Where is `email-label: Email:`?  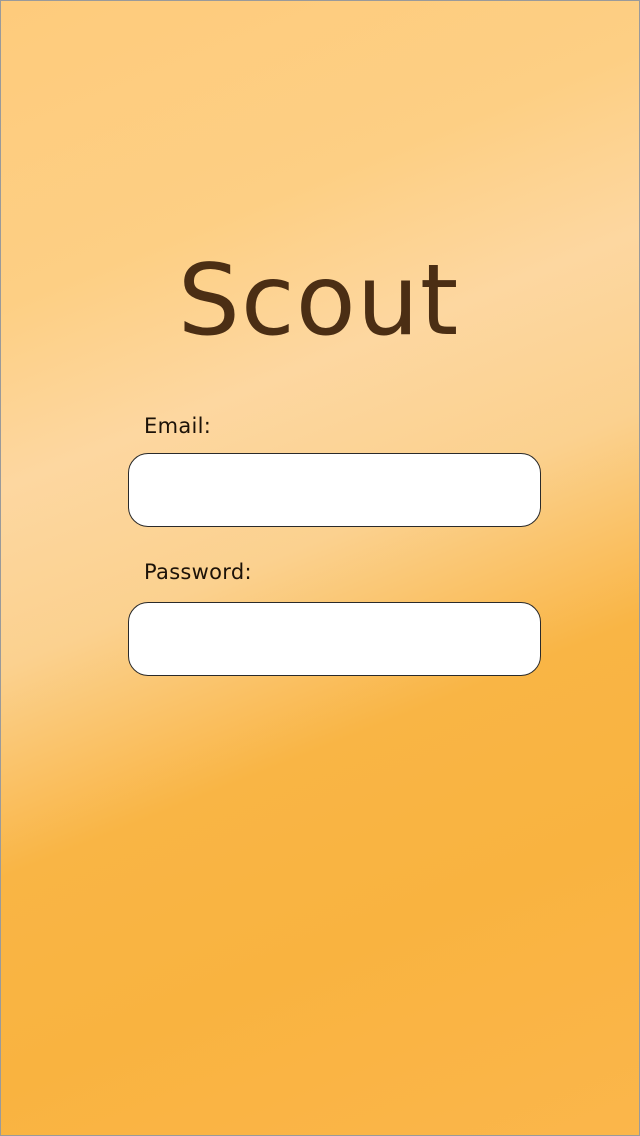 email-label: Email: is located at coordinates (178, 426).